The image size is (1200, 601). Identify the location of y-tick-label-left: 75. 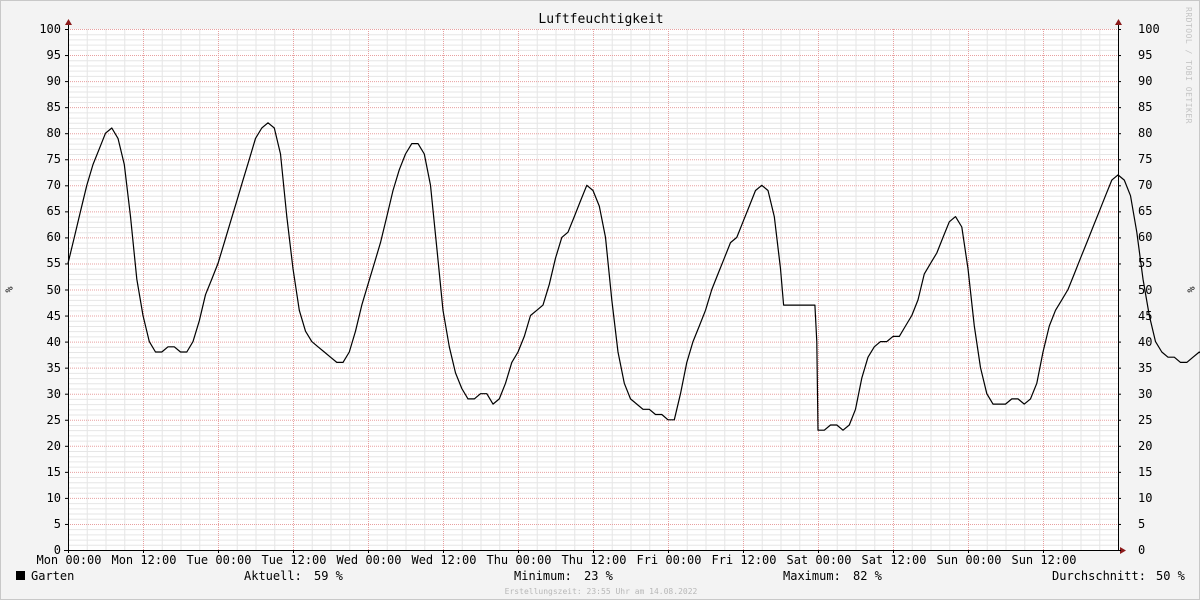
(53, 159).